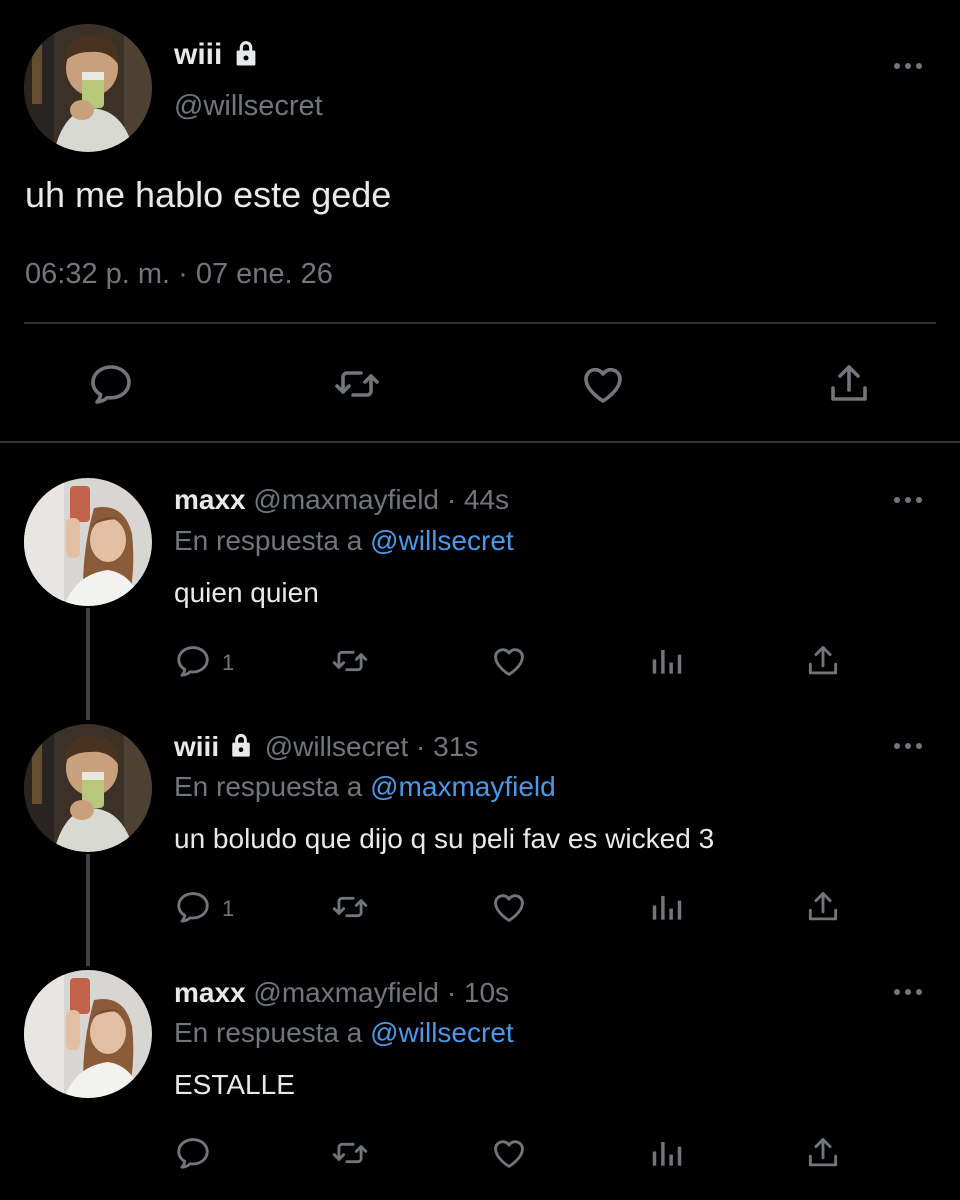 This screenshot has height=1200, width=960. I want to click on reply-time: · 10s, so click(478, 992).